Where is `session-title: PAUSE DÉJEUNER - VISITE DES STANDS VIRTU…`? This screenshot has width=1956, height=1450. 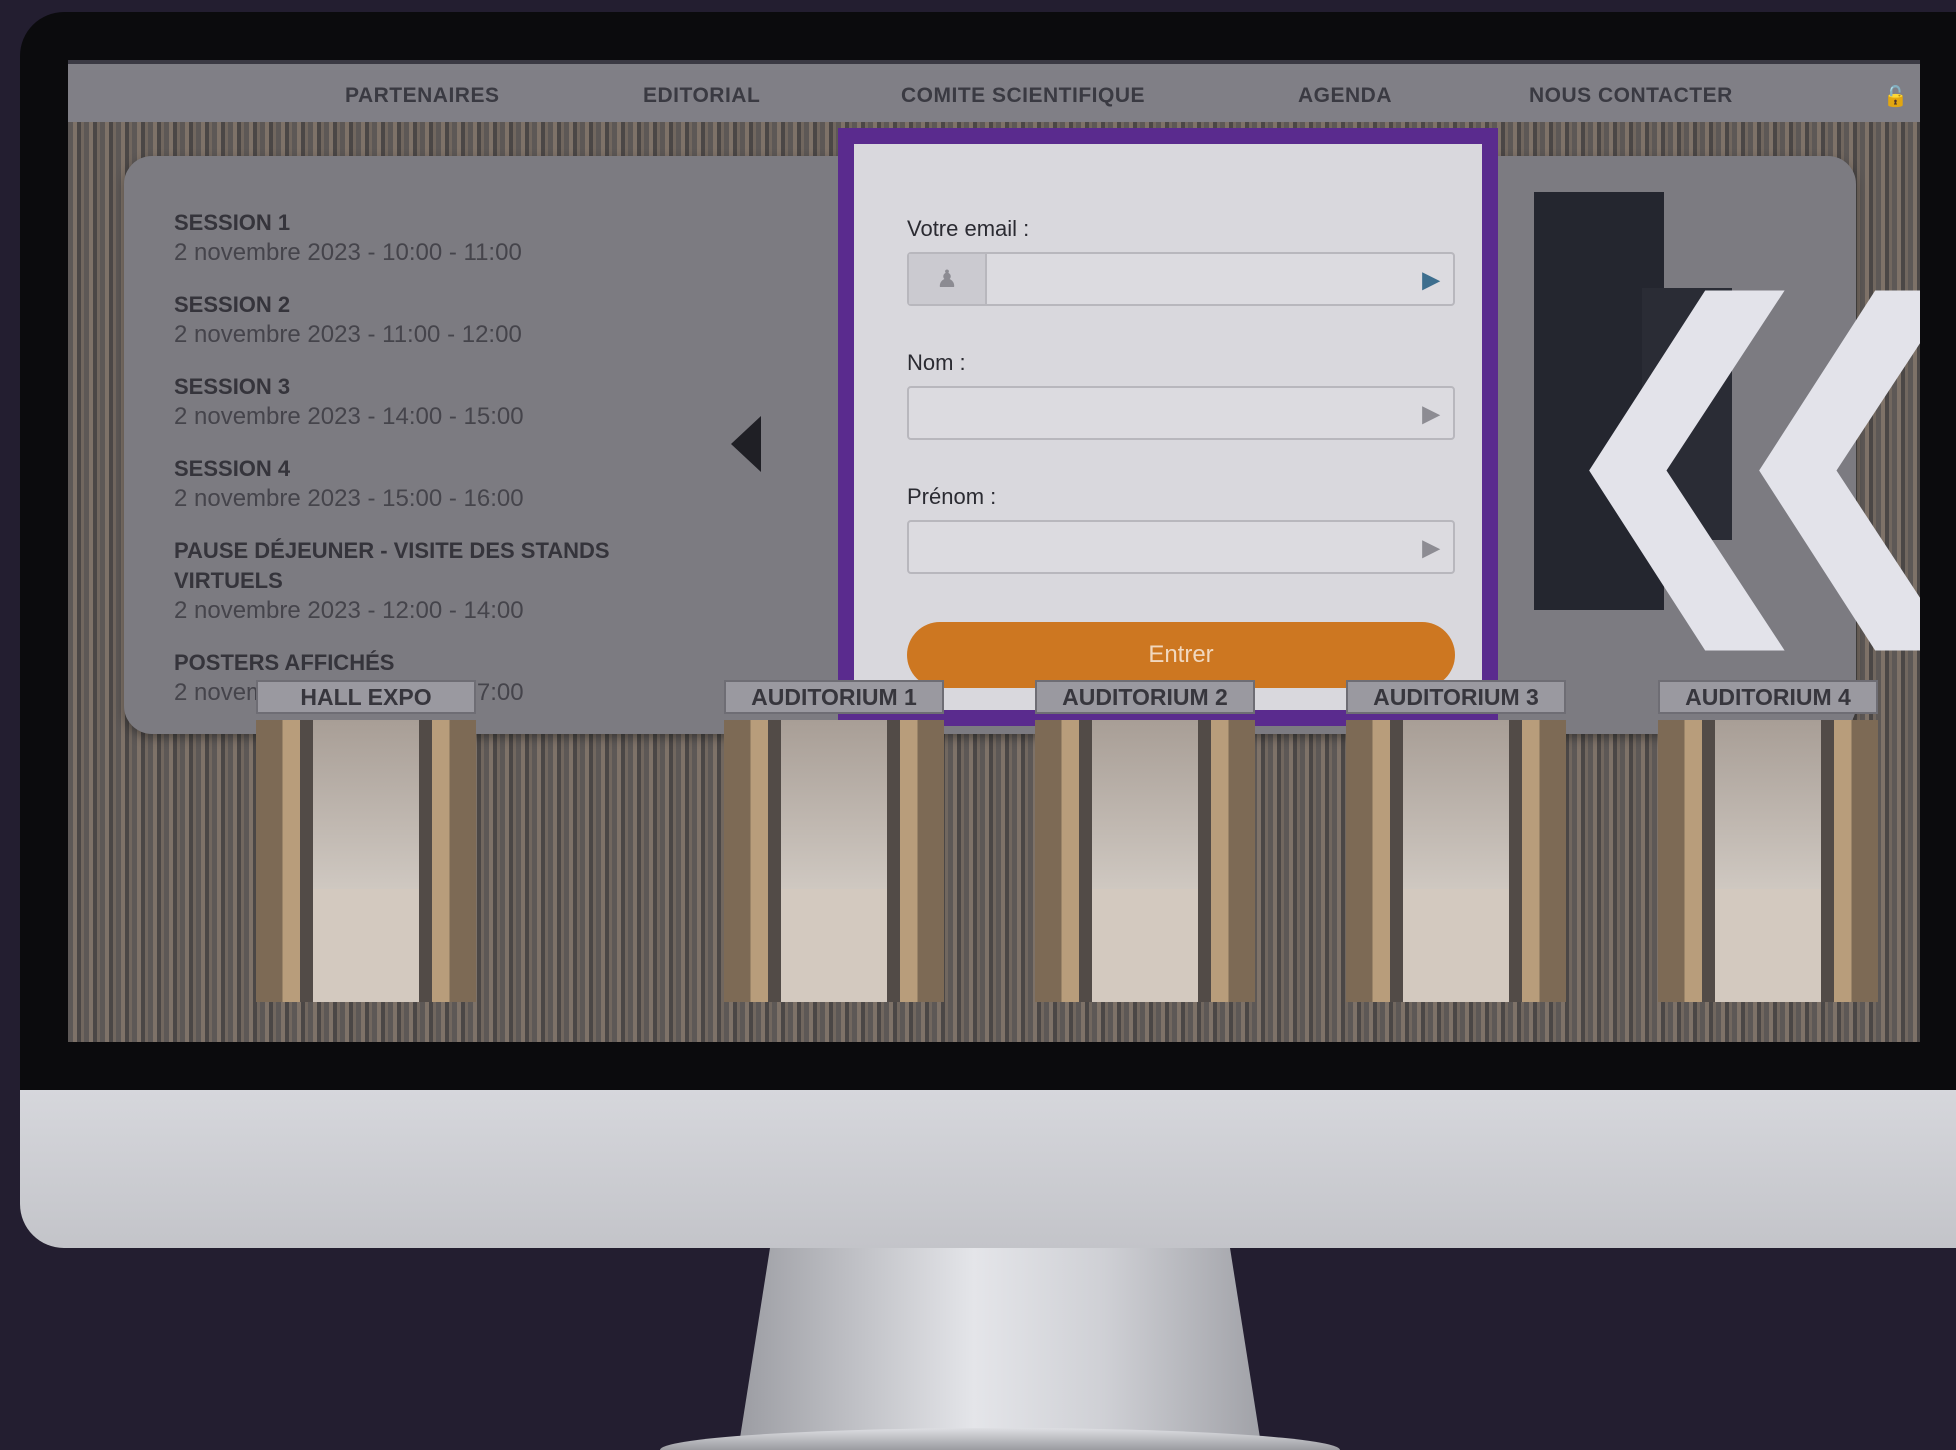 session-title: PAUSE DÉJEUNER - VISITE DES STANDS VIRTU… is located at coordinates (392, 565).